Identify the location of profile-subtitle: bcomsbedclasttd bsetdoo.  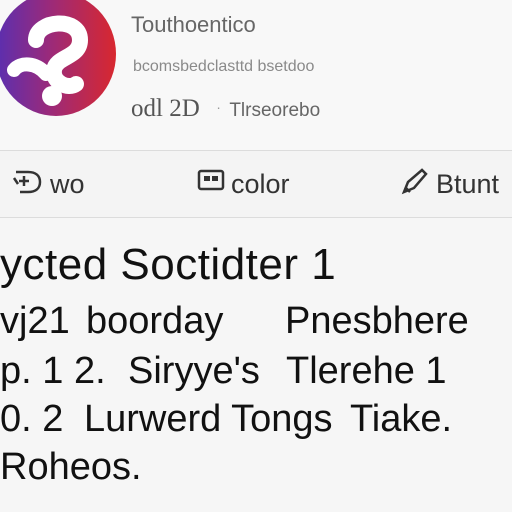
(224, 66).